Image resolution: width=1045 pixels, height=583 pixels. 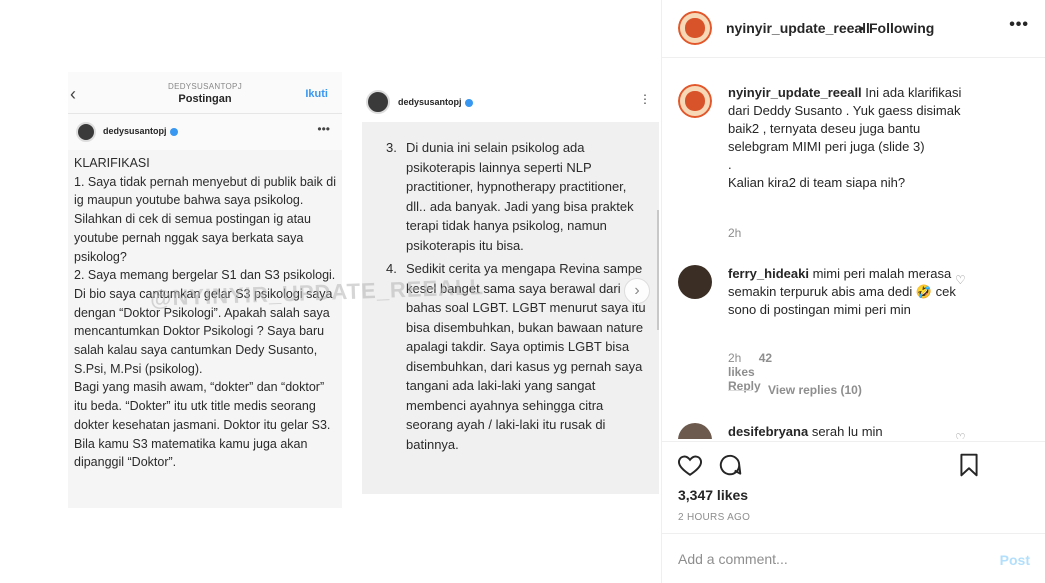 I want to click on view-replies-button: View replies (10), so click(x=795, y=390).